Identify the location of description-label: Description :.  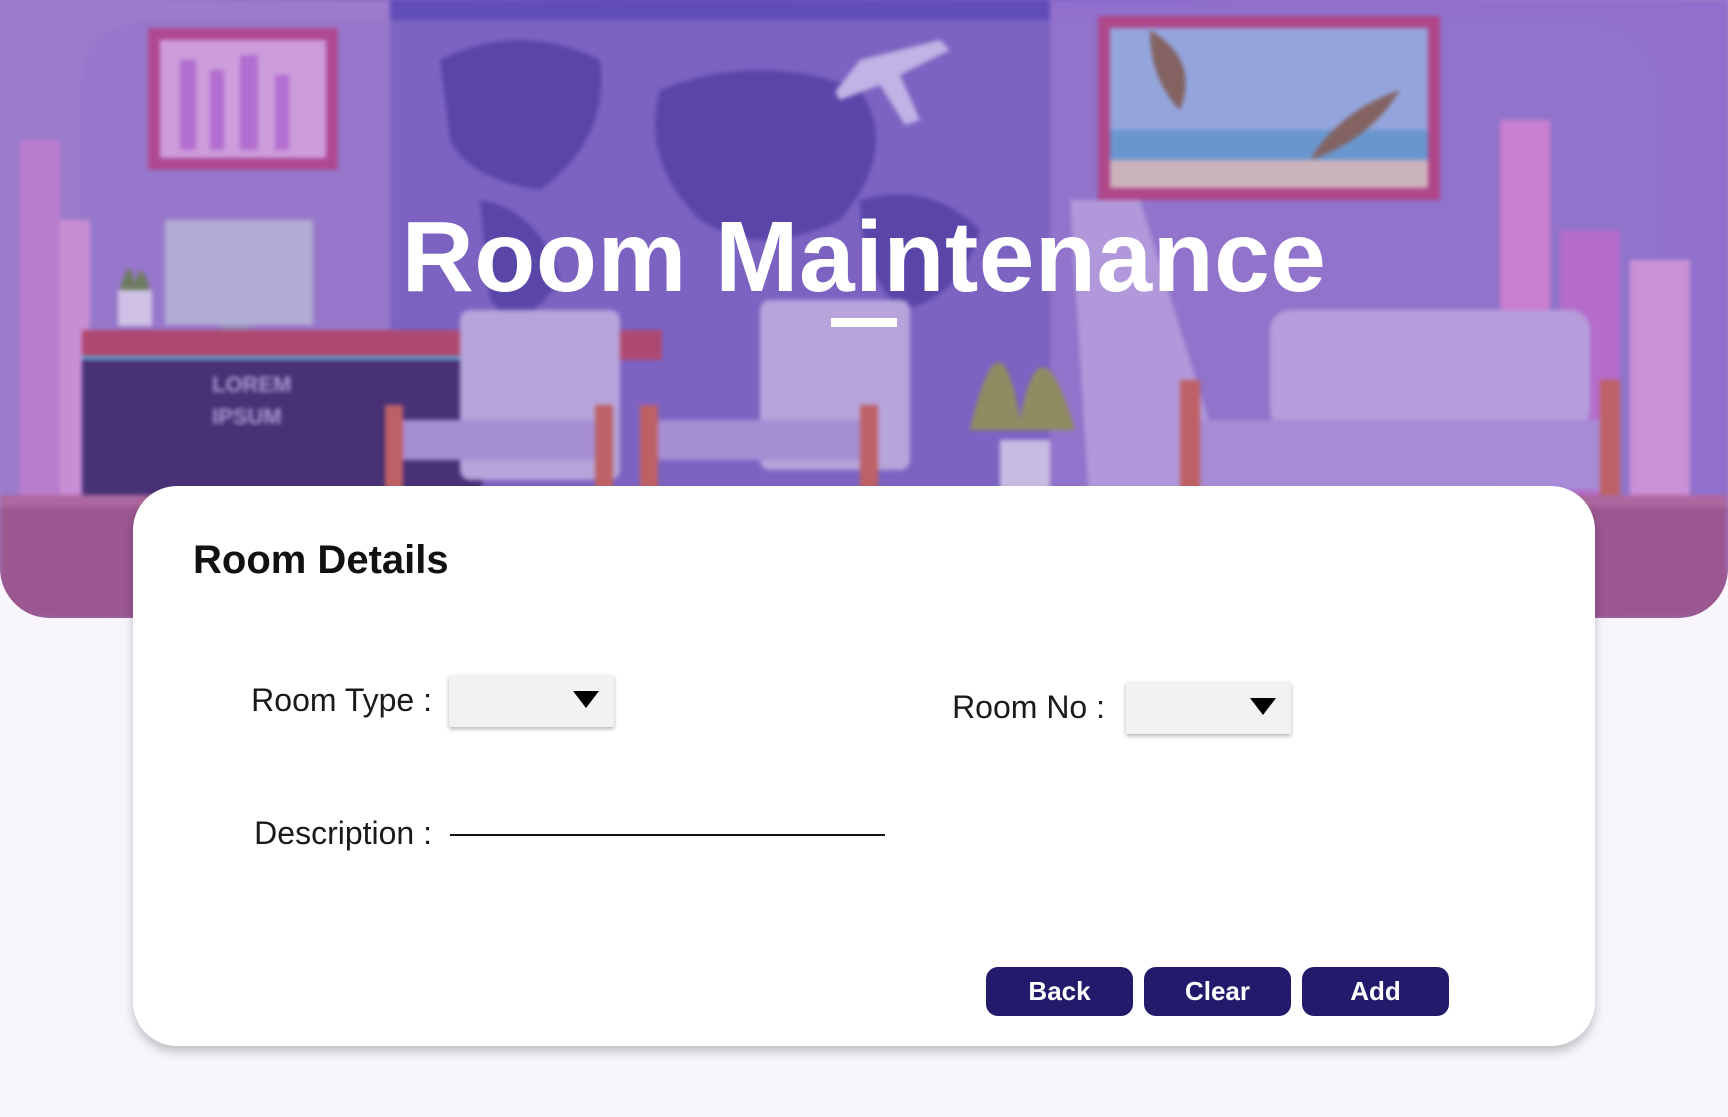
(343, 833).